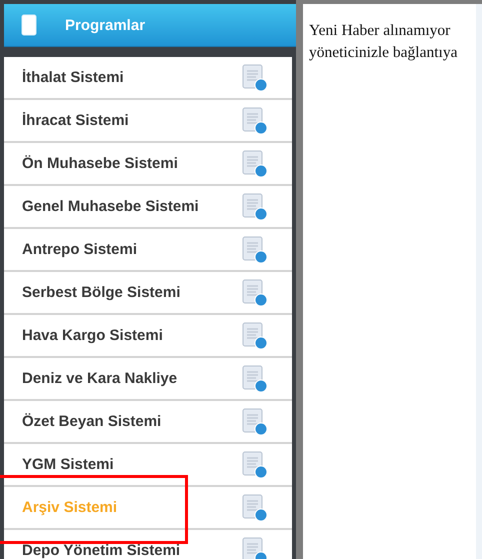 The image size is (482, 559). I want to click on sidebar-item: İhracat Sistemi, so click(148, 121).